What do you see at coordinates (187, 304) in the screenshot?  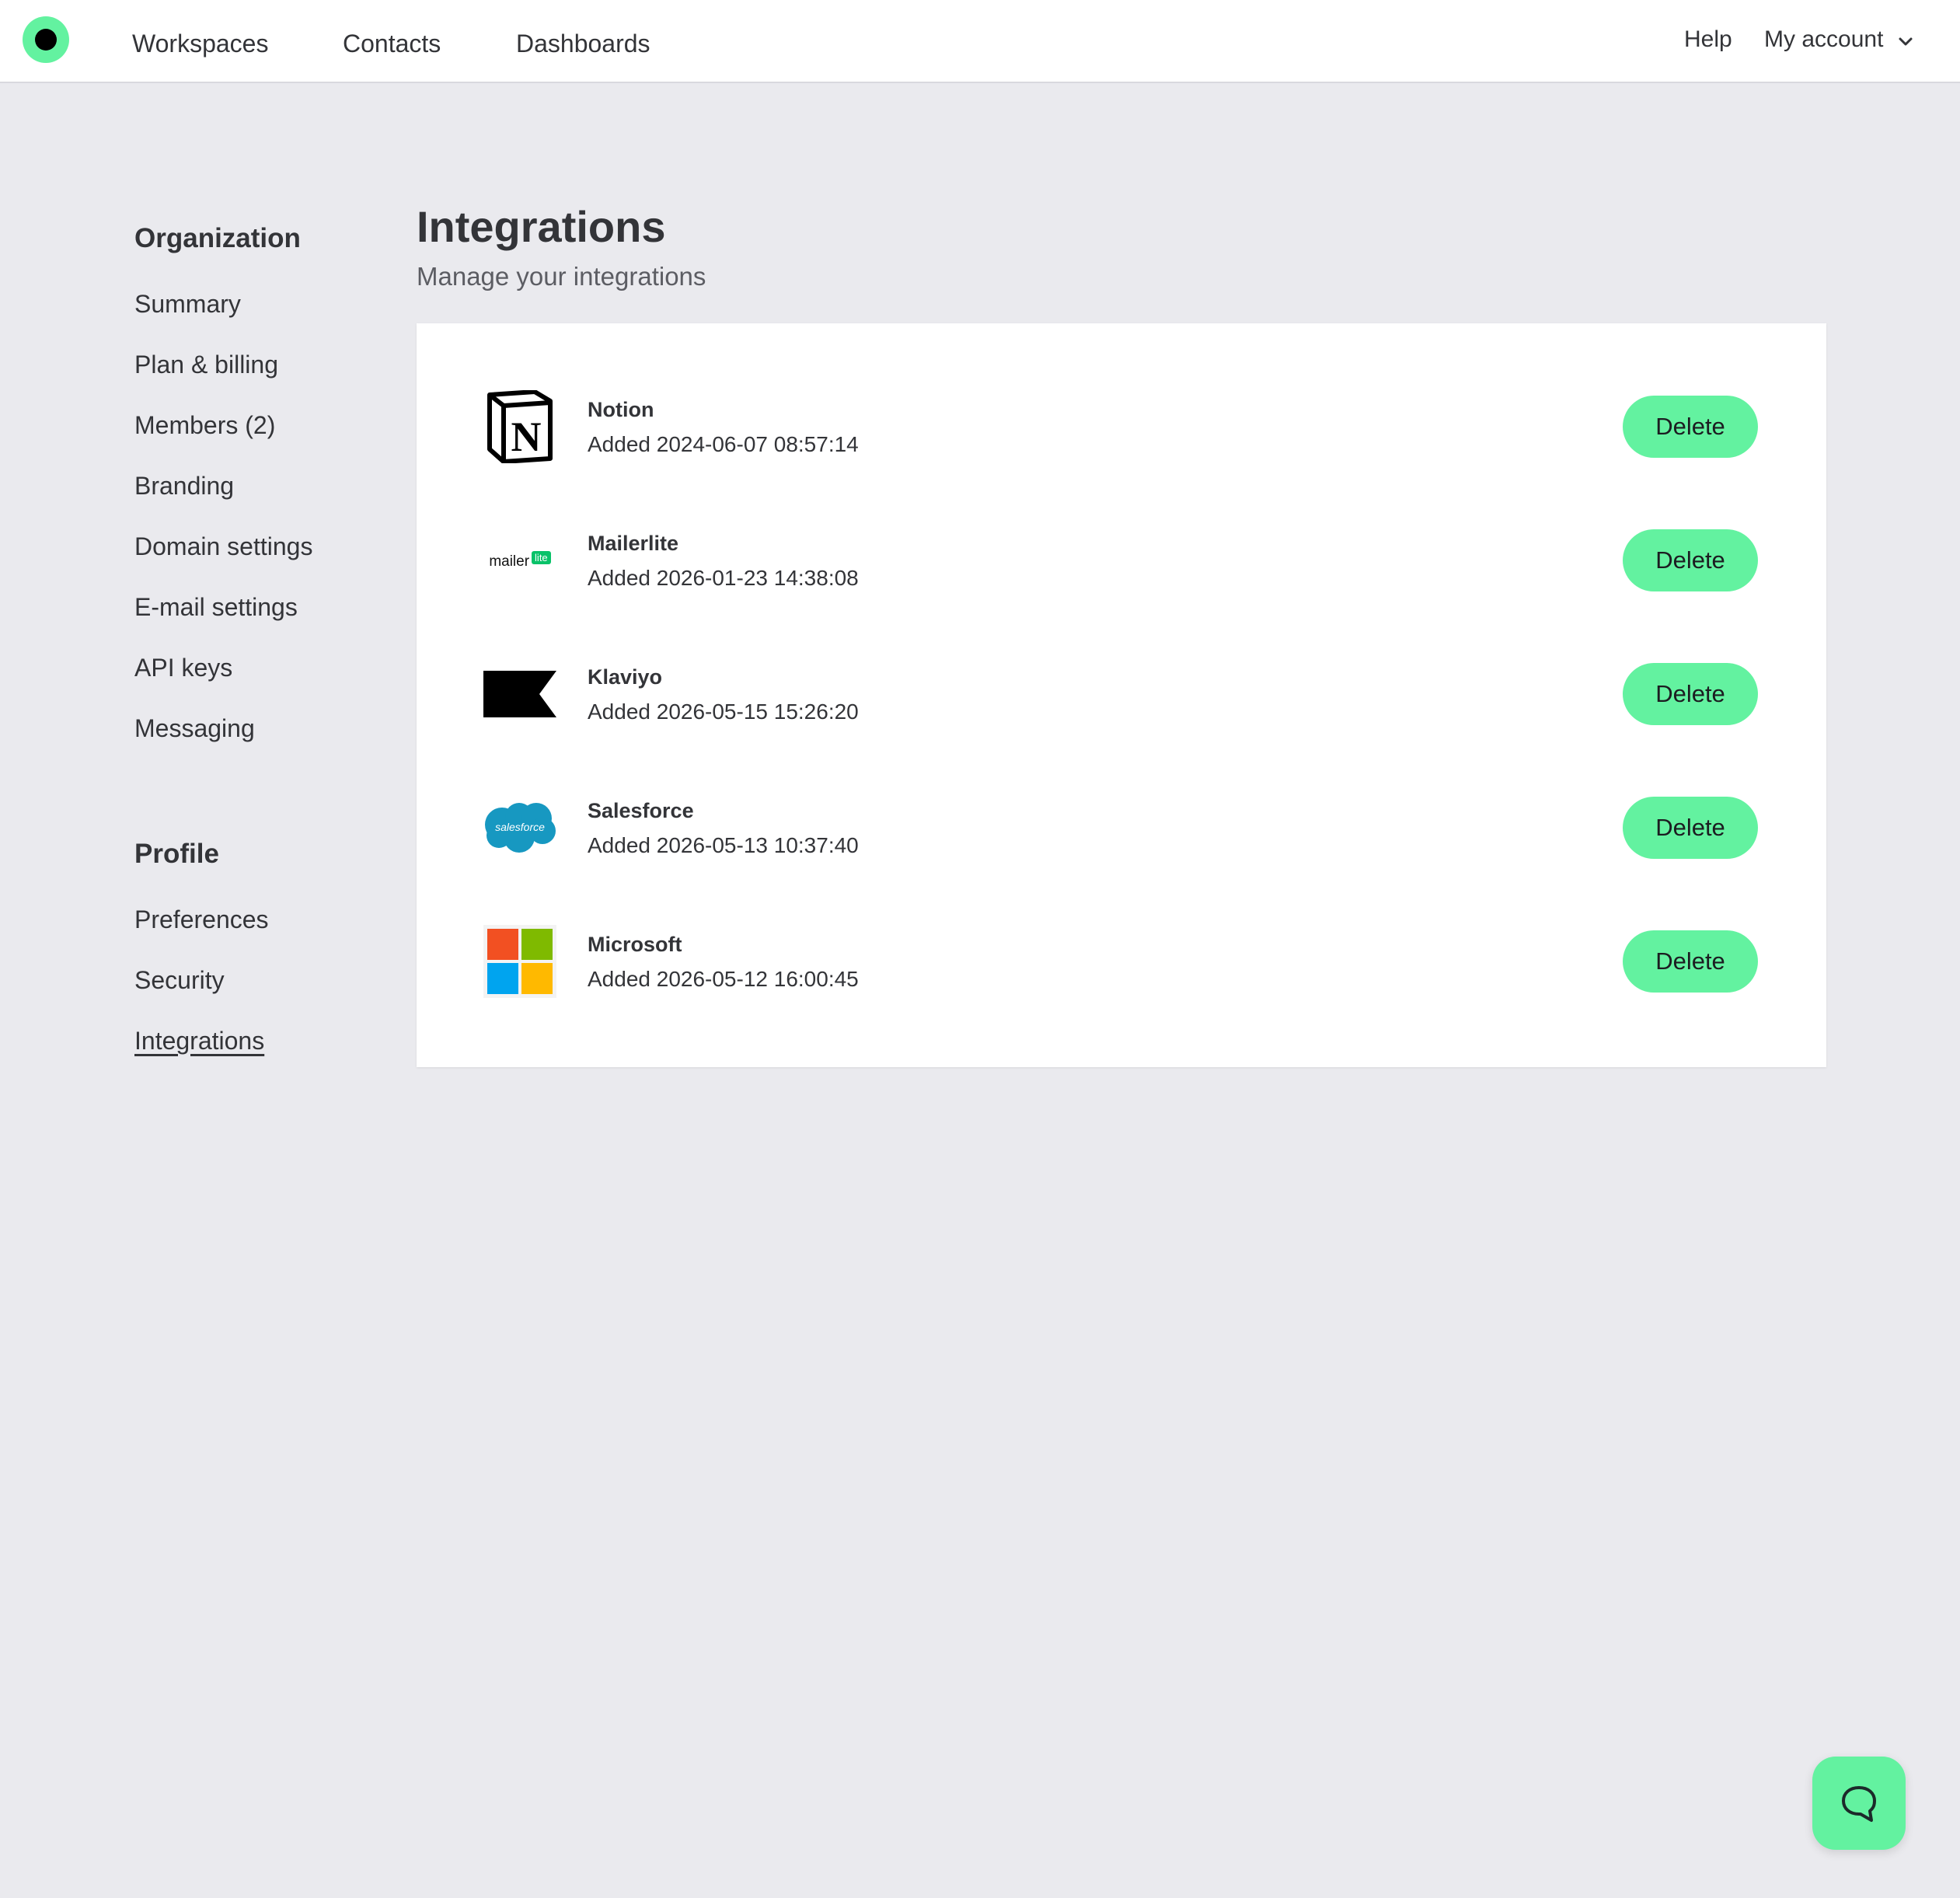 I see `sidebar-item-summary: Summary` at bounding box center [187, 304].